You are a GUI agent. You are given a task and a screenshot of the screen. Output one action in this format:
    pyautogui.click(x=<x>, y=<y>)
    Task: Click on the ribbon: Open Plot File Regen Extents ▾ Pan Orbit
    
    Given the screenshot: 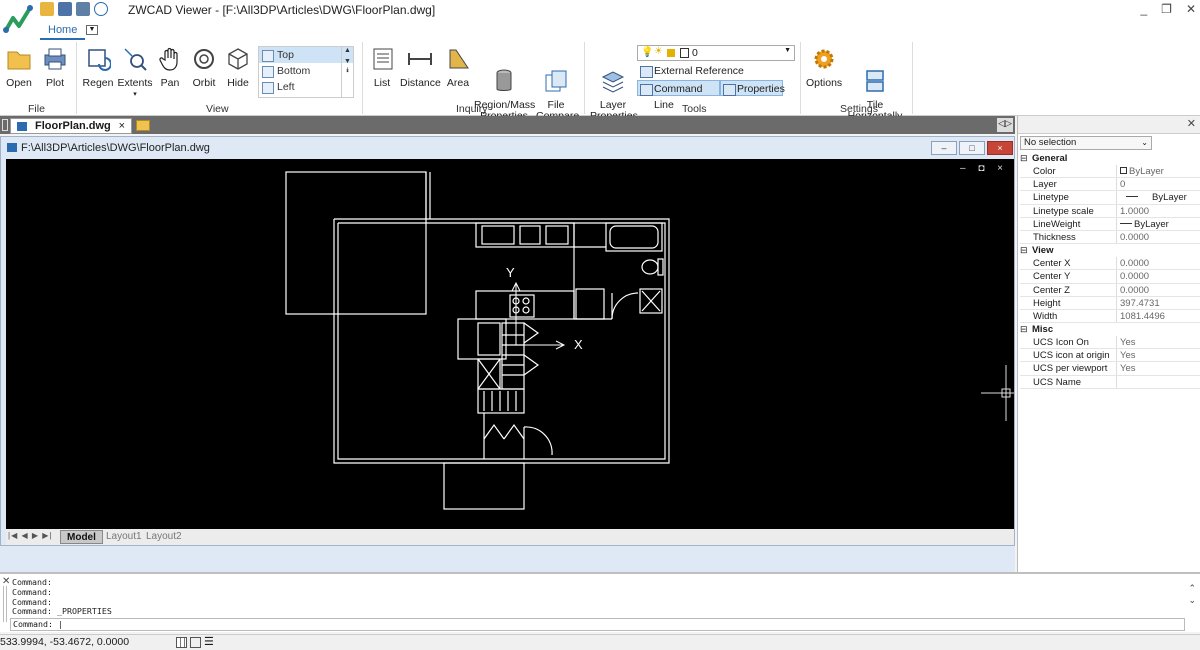 What is the action you would take?
    pyautogui.click(x=600, y=81)
    